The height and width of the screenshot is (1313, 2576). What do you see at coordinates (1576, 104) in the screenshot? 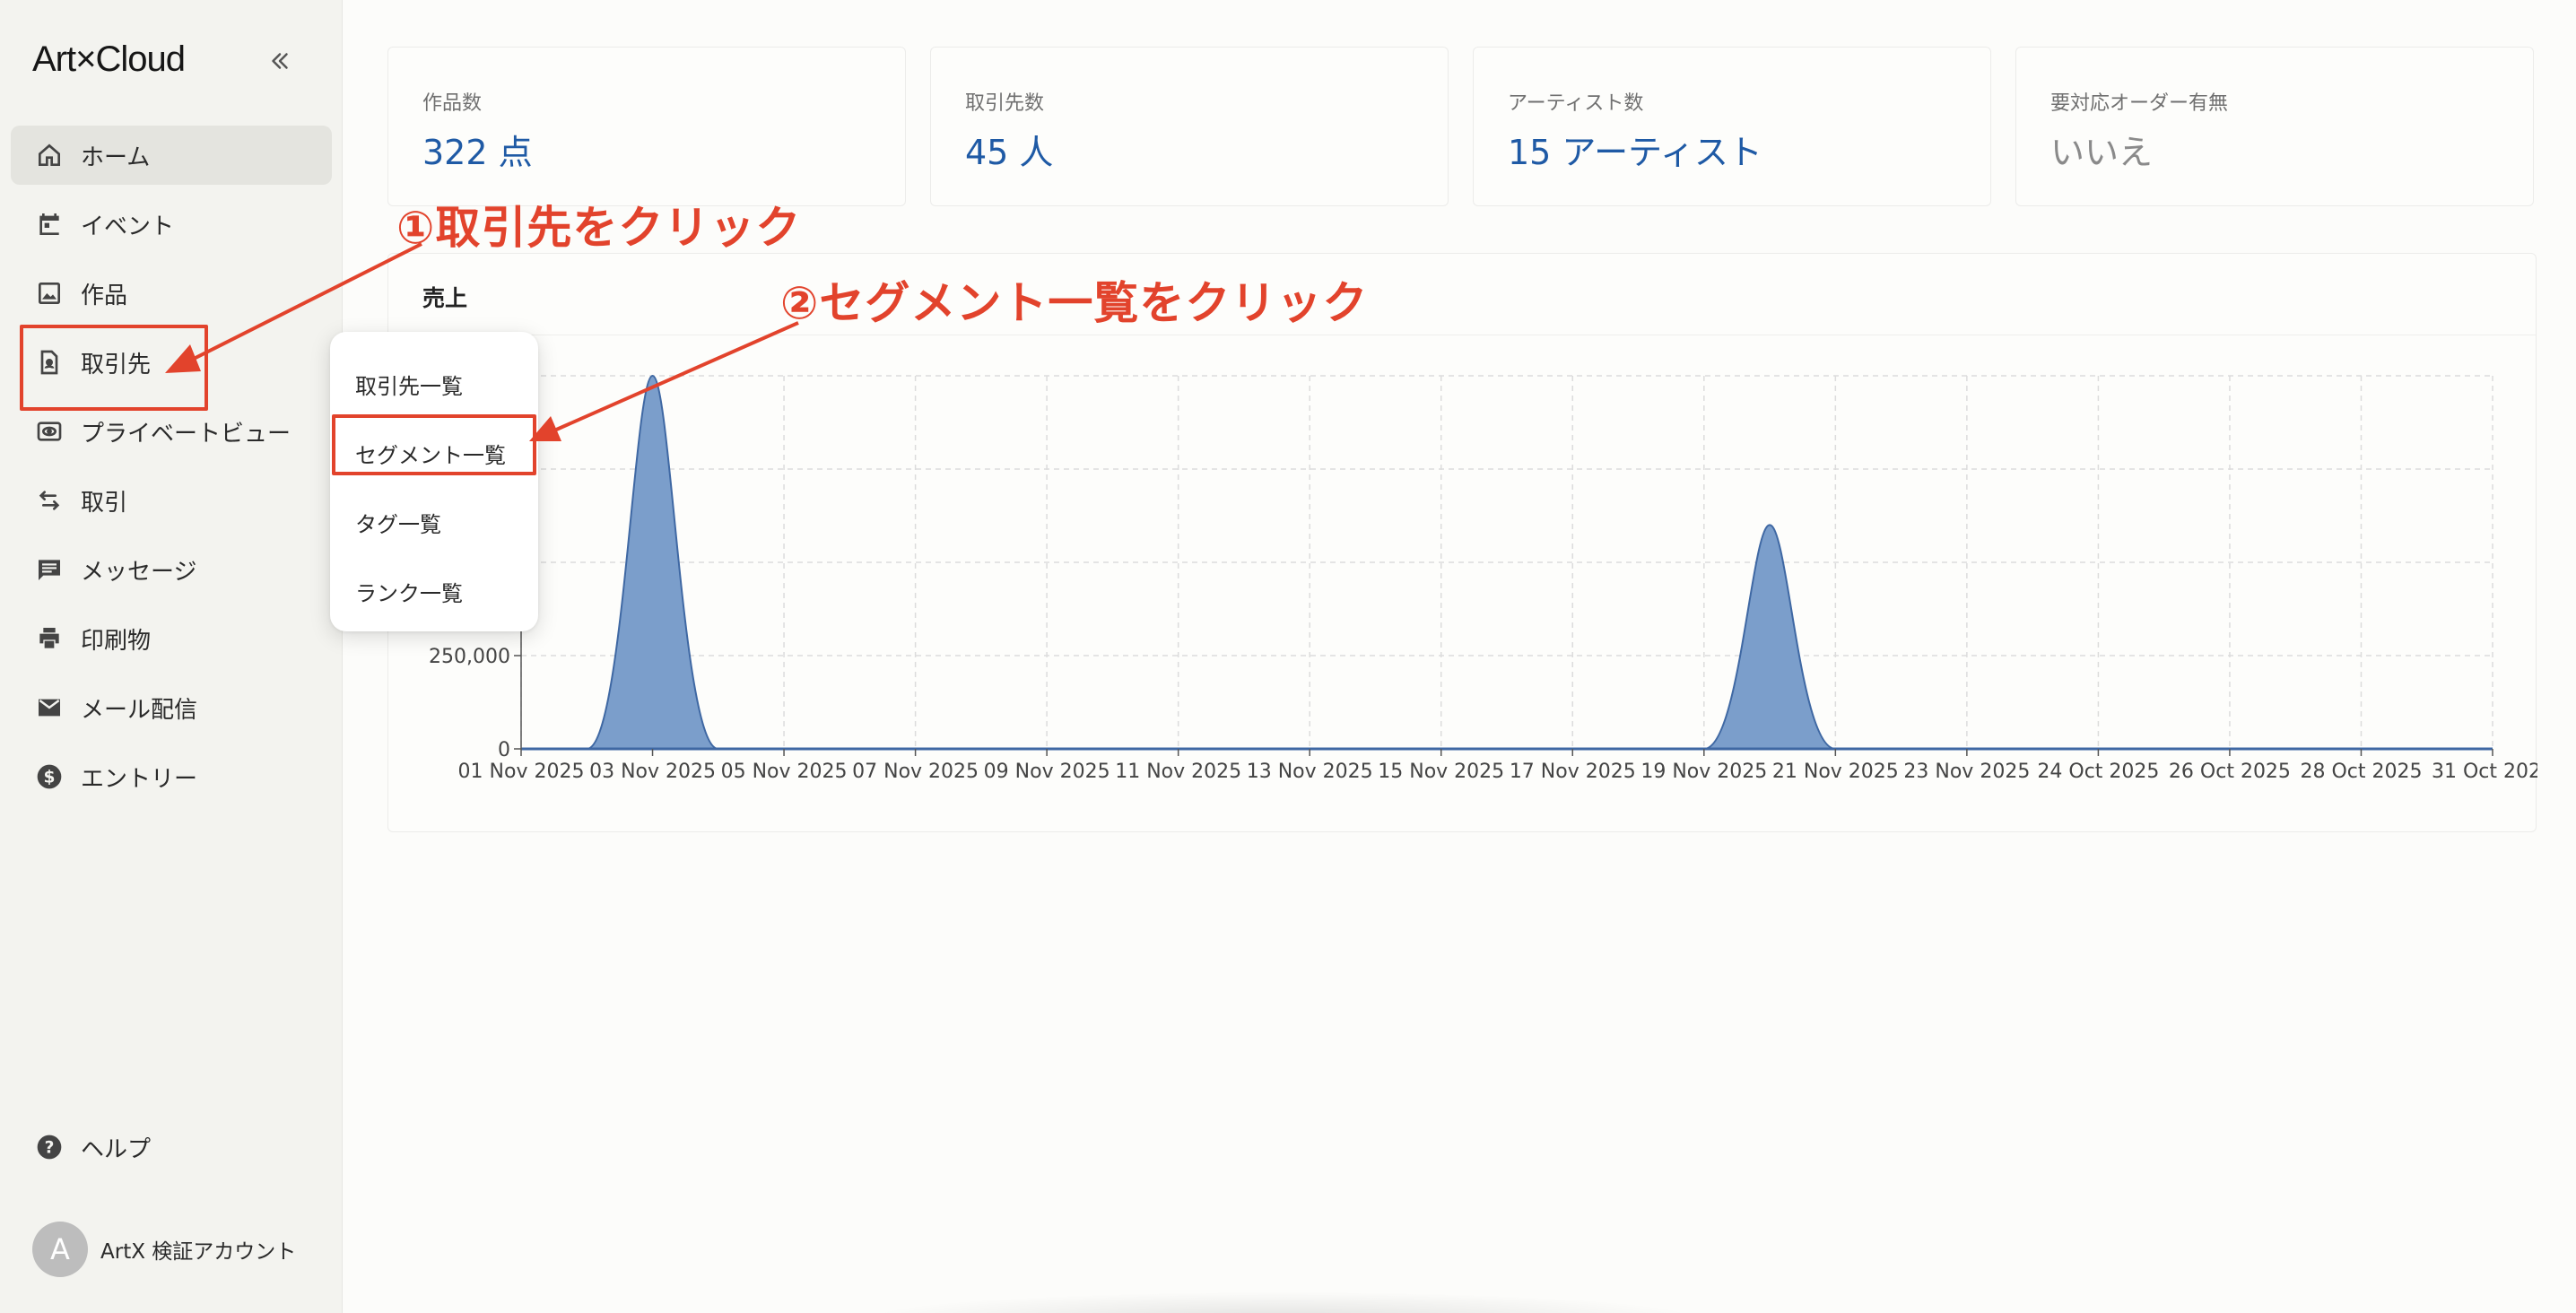
I see `stat-label: アーティスト数` at bounding box center [1576, 104].